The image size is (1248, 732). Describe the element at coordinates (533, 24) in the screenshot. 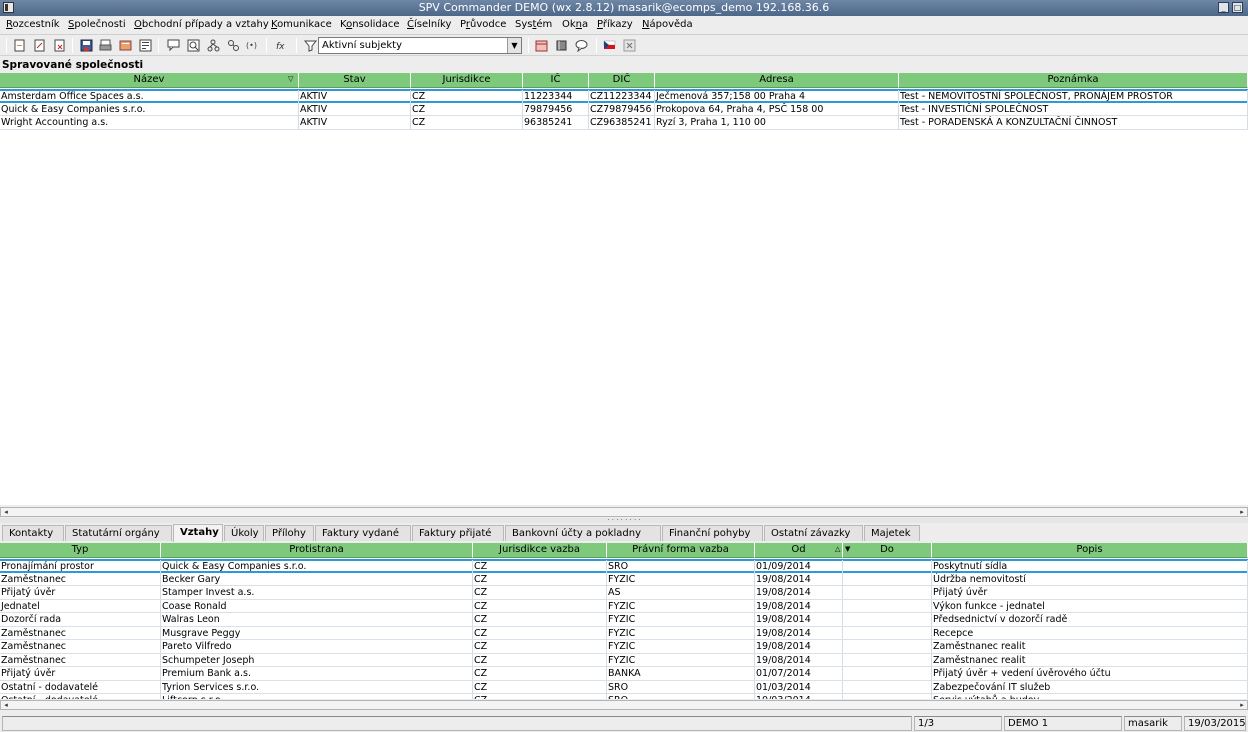

I see `menu-item-systém: Systém` at that location.